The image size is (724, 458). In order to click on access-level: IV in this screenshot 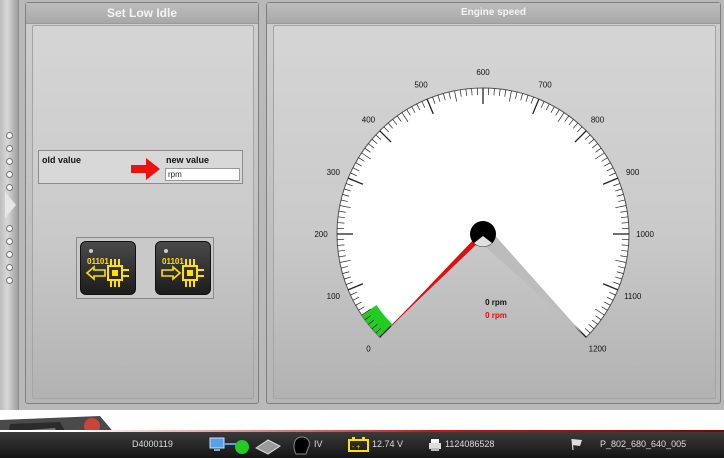, I will do `click(318, 444)`.